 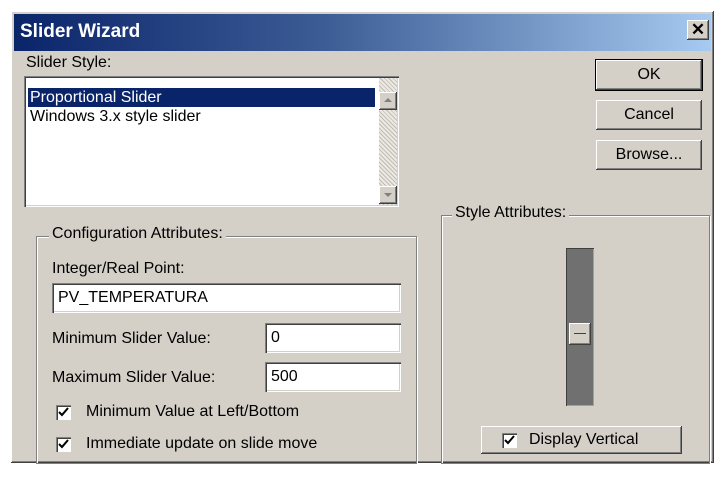 I want to click on immediate-update-checkbox, so click(x=63, y=444).